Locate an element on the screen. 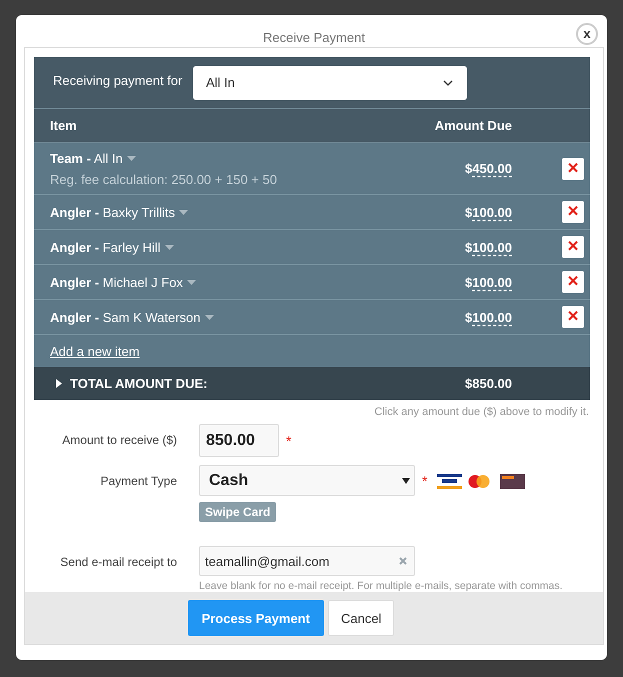 The width and height of the screenshot is (623, 677). add-item-link: Add a new item is located at coordinates (95, 351).